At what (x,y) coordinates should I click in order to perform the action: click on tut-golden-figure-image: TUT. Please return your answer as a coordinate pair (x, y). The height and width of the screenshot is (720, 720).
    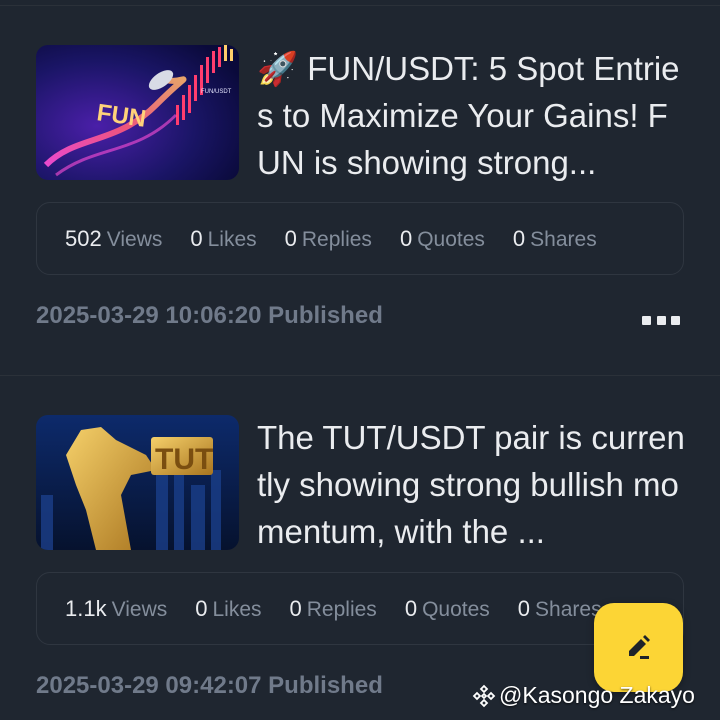
    Looking at the image, I should click on (137, 482).